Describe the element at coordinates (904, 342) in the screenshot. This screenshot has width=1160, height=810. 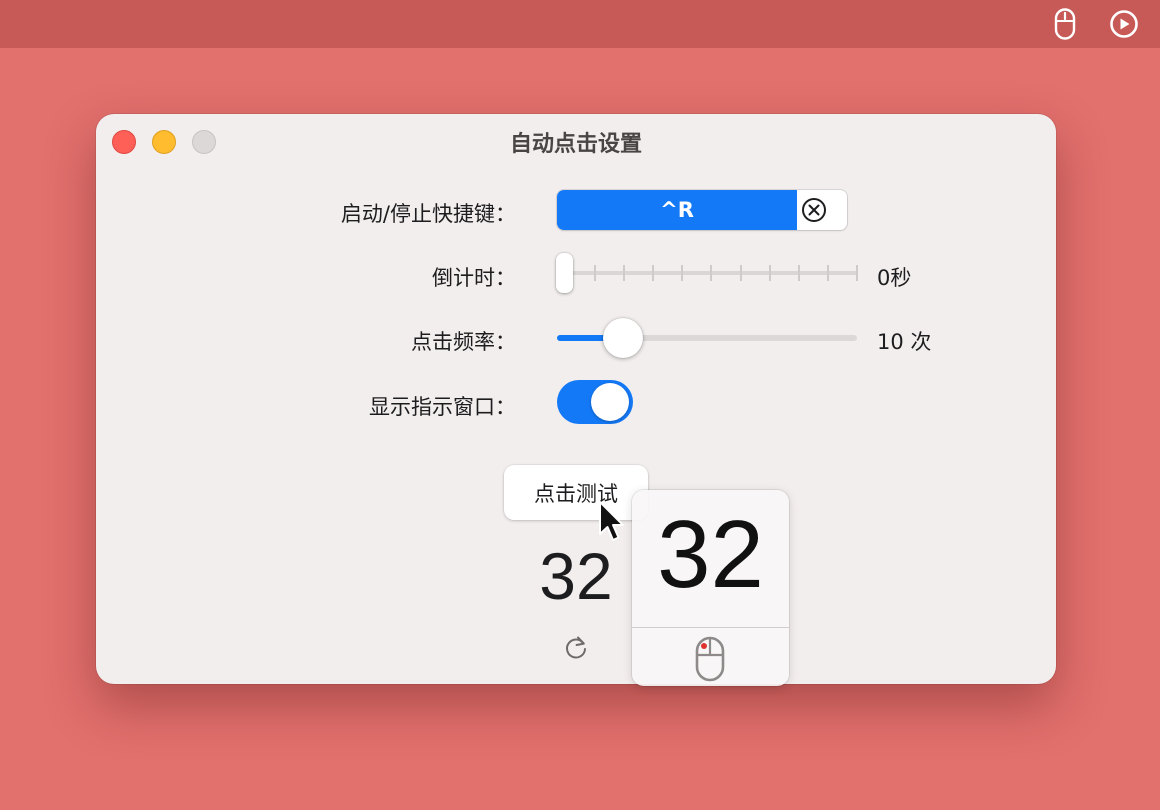
I see `frequency-value: 10 次` at that location.